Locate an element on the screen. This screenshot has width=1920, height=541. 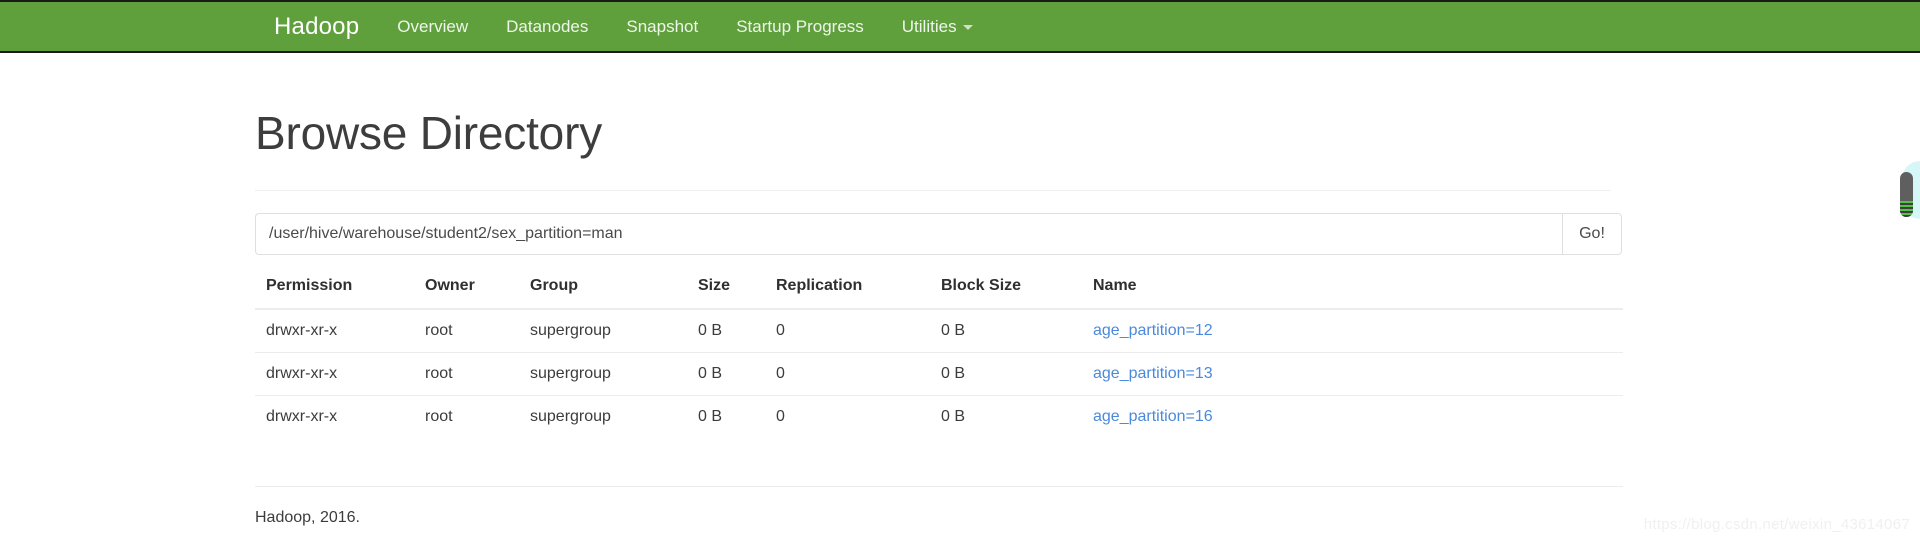
vertical-scrollbar-track is located at coordinates (1910, 297).